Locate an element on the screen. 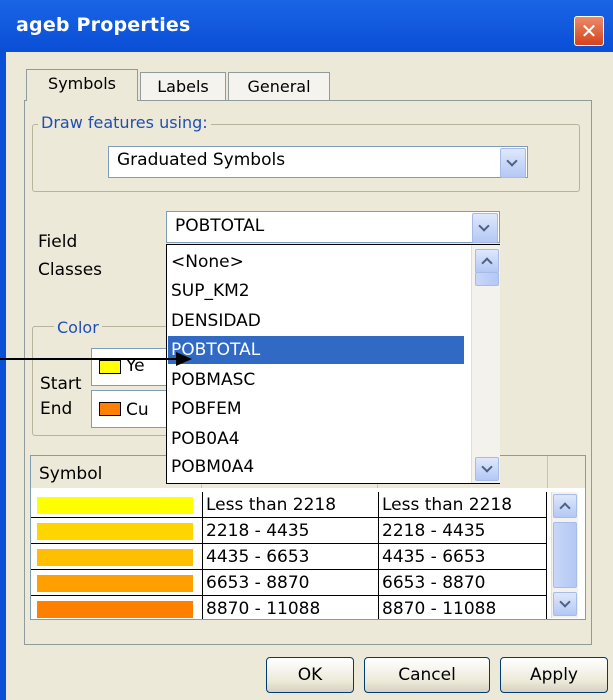 Image resolution: width=613 pixels, height=700 pixels. grid-scrollbar is located at coordinates (564, 555).